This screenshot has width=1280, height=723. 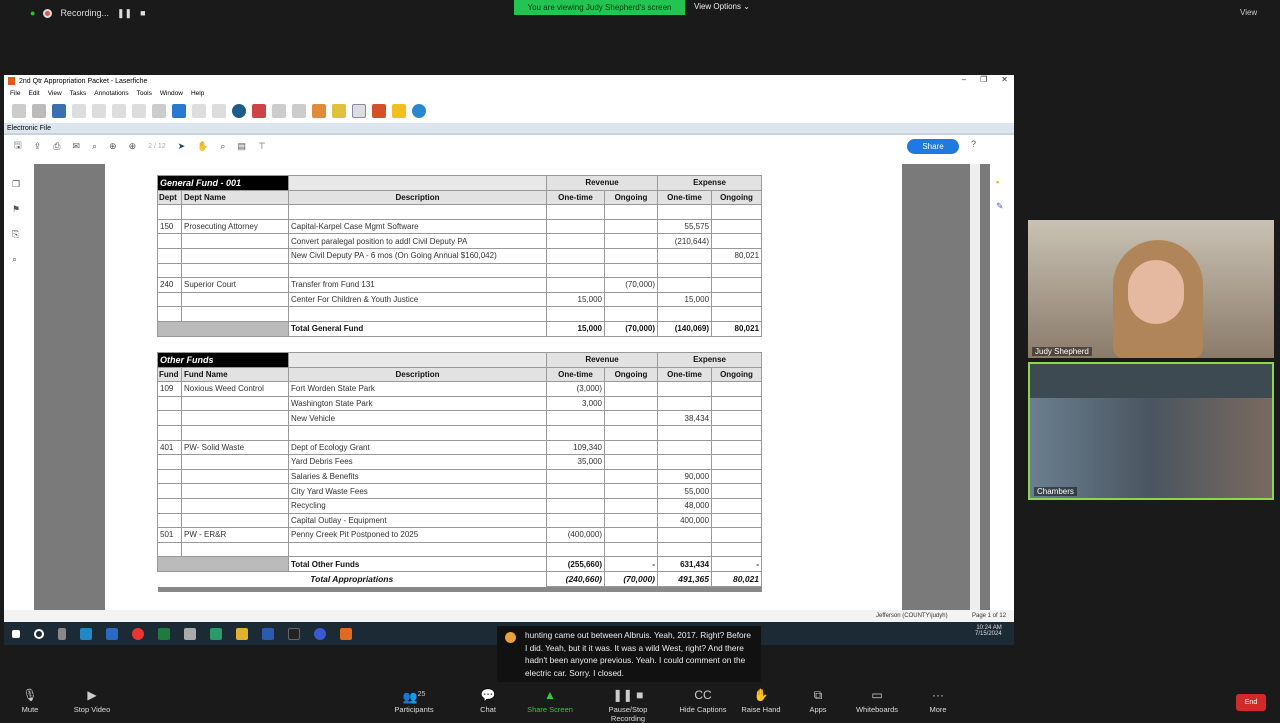 What do you see at coordinates (1151, 431) in the screenshot?
I see `video-tile-chambers: Chambers` at bounding box center [1151, 431].